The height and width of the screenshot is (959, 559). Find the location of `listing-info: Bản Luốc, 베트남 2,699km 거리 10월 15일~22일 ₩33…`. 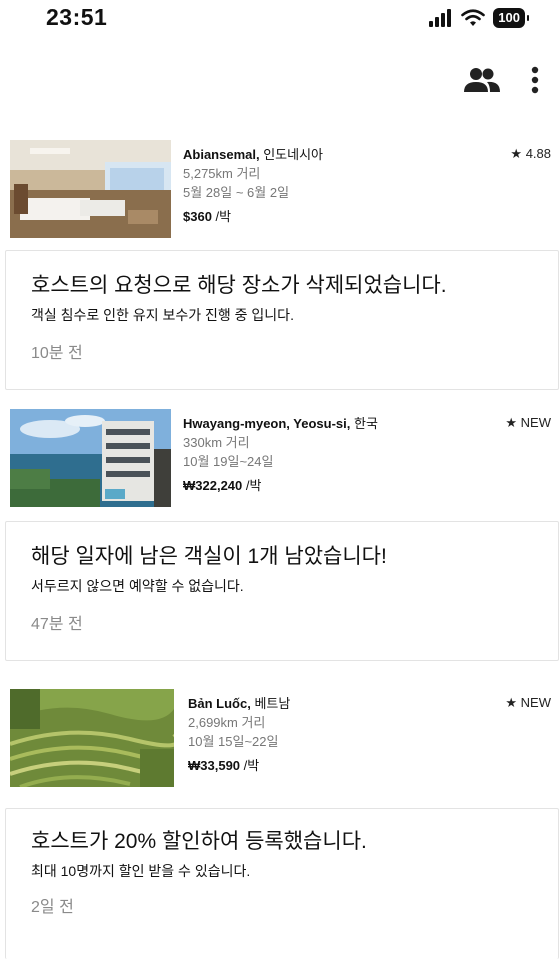

listing-info: Bản Luốc, 베트남 2,699km 거리 10월 15일~22일 ₩33… is located at coordinates (239, 735).